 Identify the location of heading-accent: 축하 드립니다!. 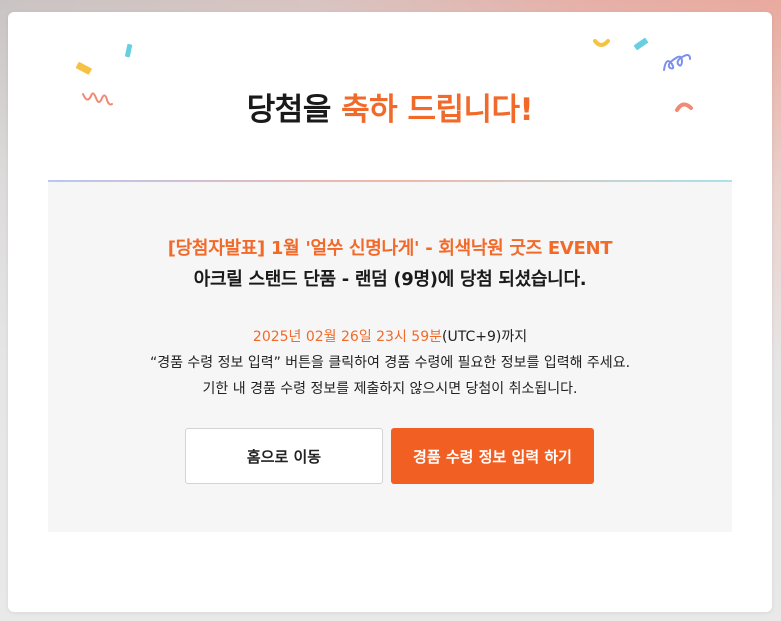
(437, 110).